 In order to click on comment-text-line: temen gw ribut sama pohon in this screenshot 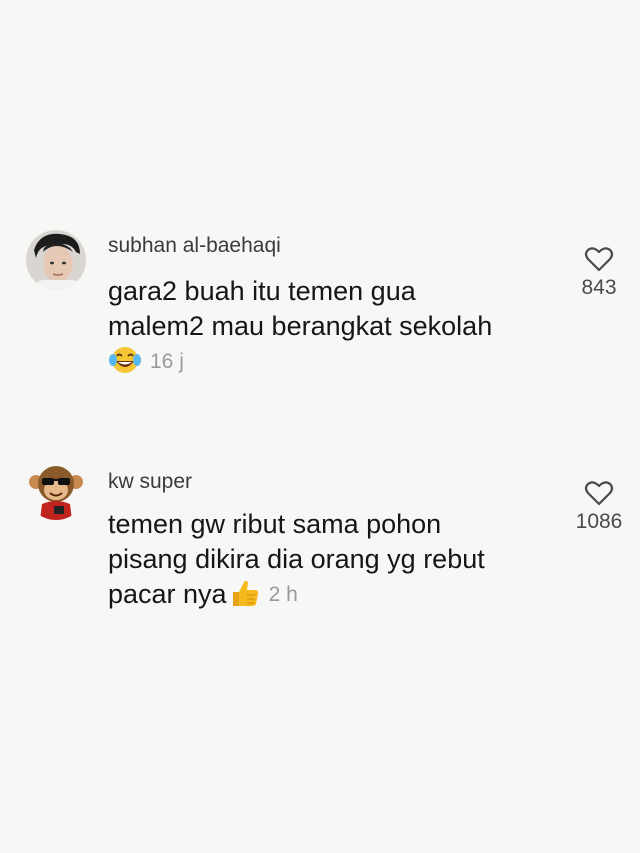, I will do `click(275, 524)`.